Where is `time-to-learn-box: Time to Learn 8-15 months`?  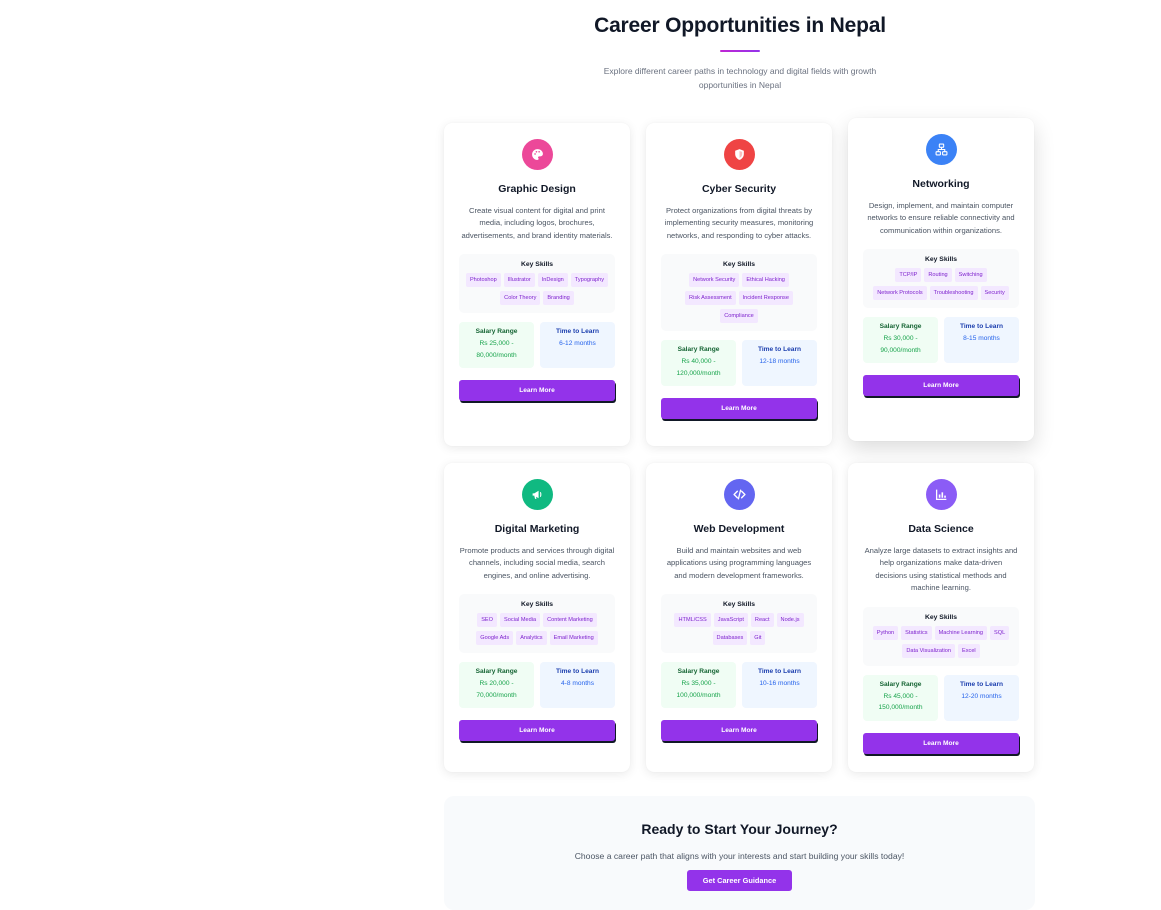
time-to-learn-box: Time to Learn 8-15 months is located at coordinates (981, 340).